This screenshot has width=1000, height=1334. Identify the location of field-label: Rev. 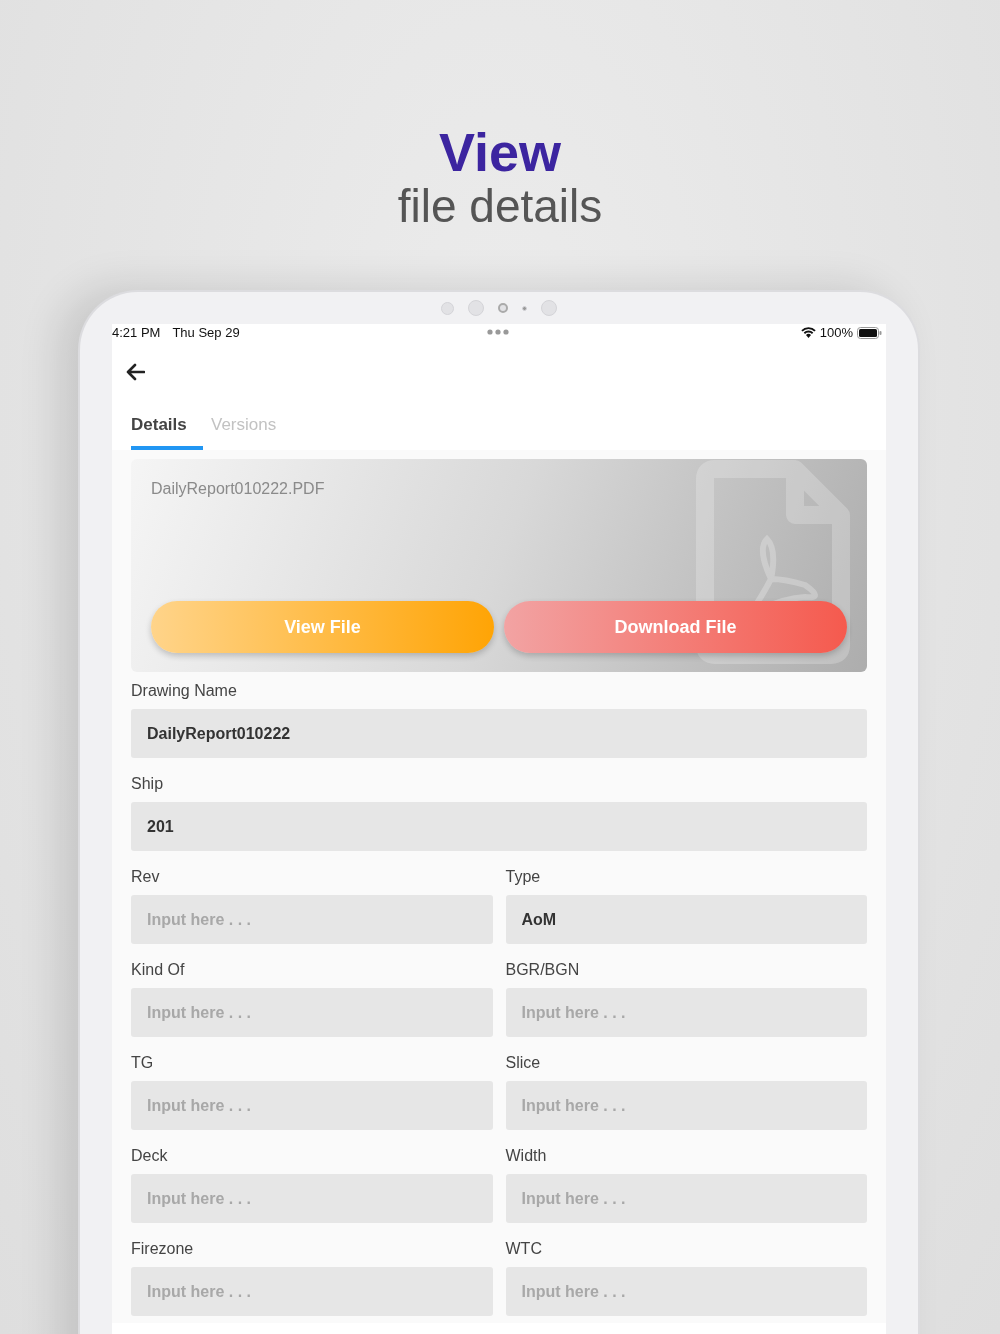
(145, 877).